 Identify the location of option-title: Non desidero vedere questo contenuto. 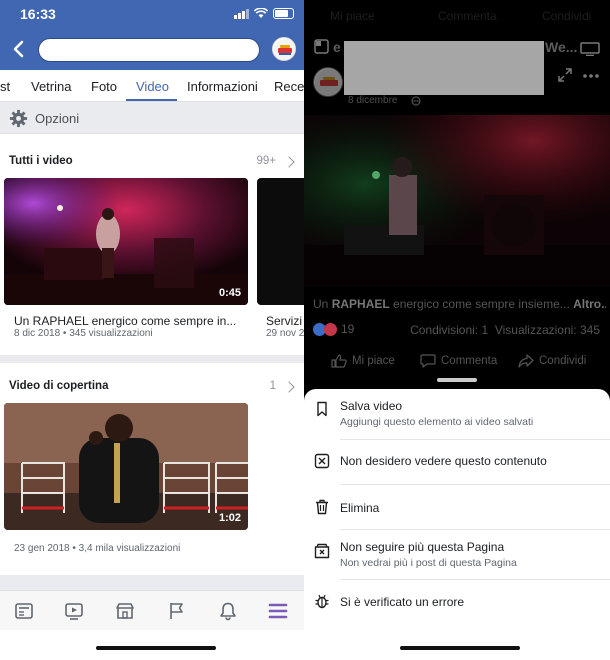
(443, 461).